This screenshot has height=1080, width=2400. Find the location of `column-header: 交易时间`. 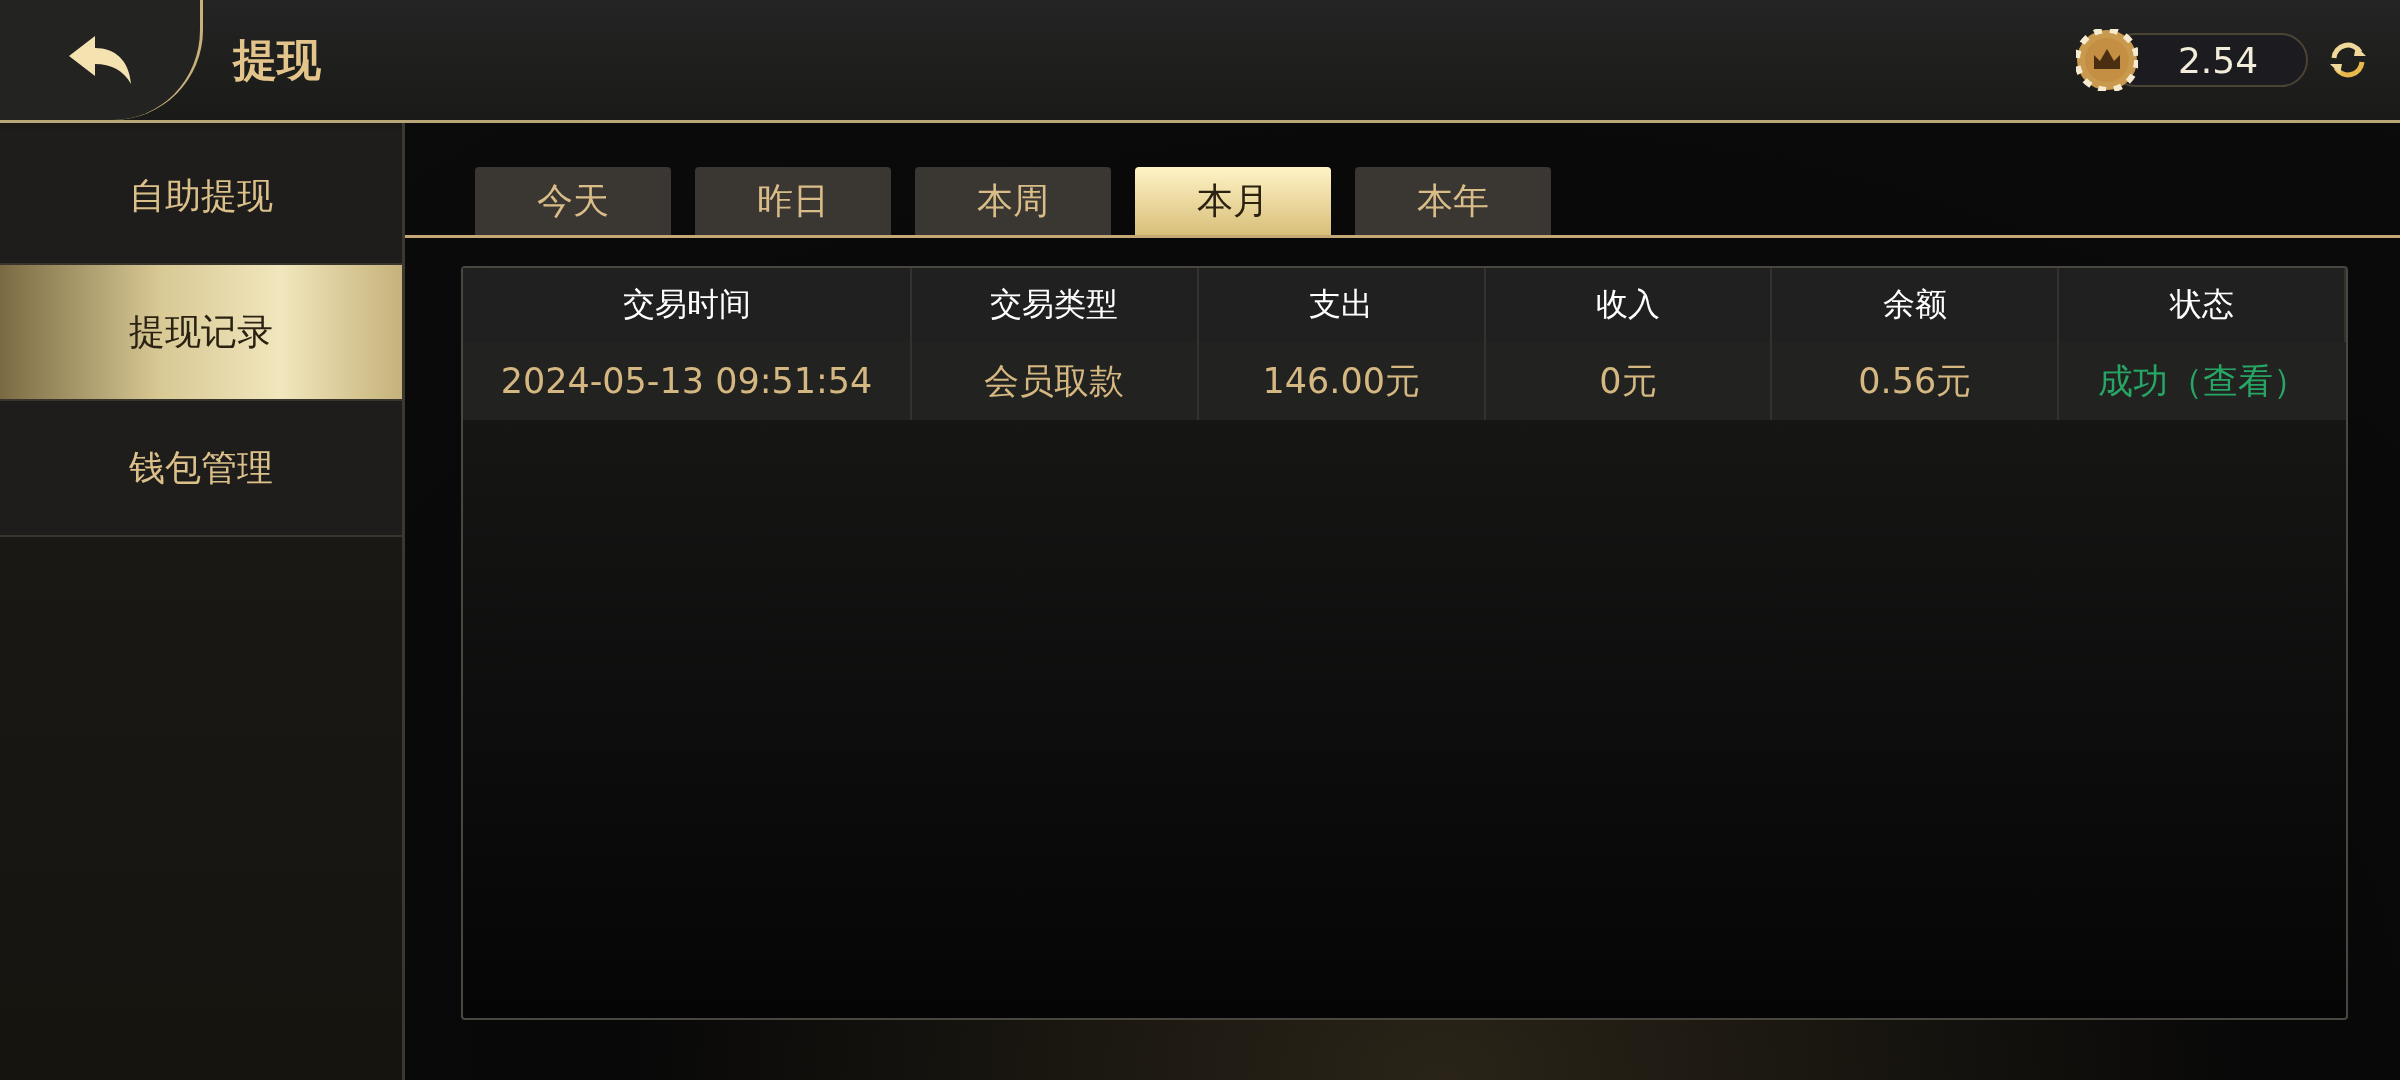

column-header: 交易时间 is located at coordinates (687, 305).